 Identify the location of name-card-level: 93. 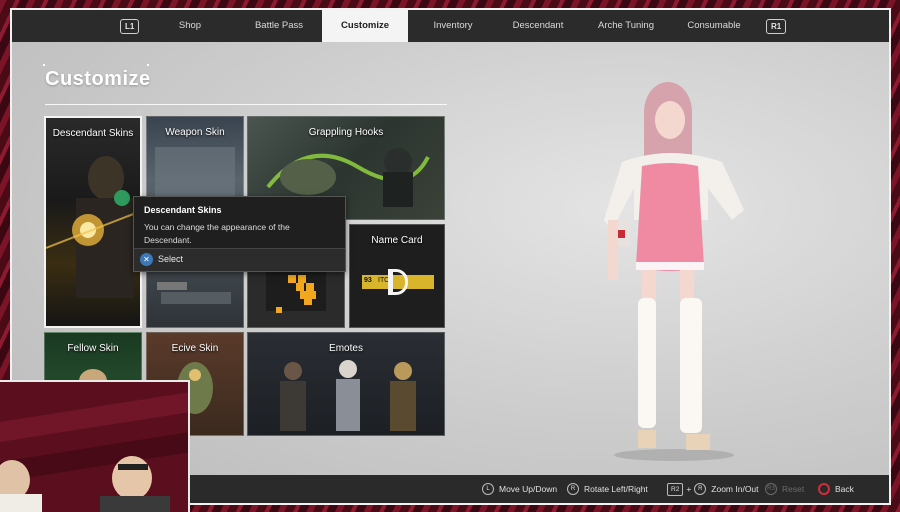
(368, 280).